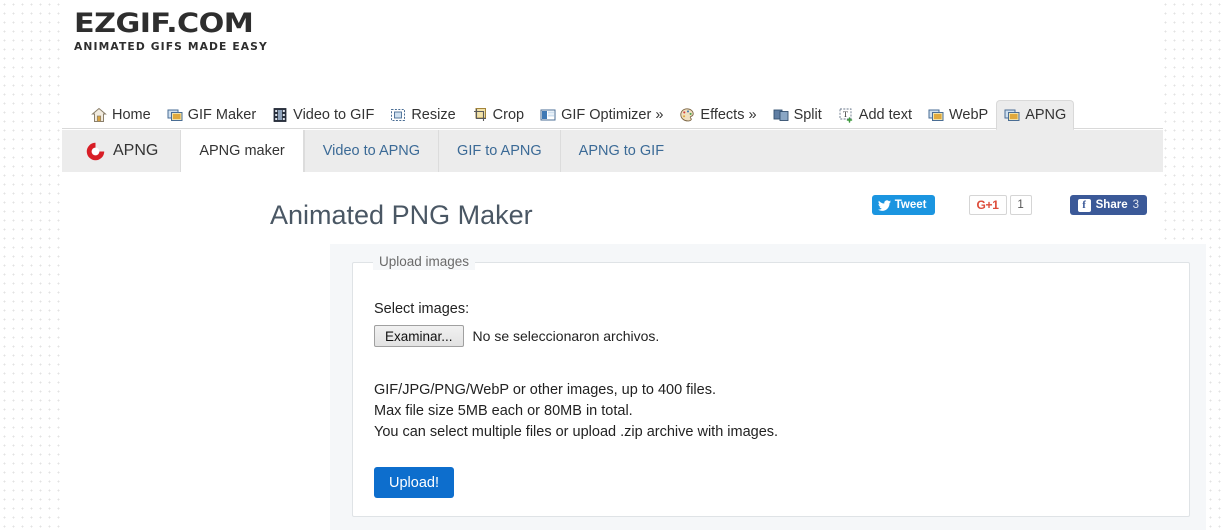  What do you see at coordinates (1020, 205) in the screenshot?
I see `google-plus-count: 1` at bounding box center [1020, 205].